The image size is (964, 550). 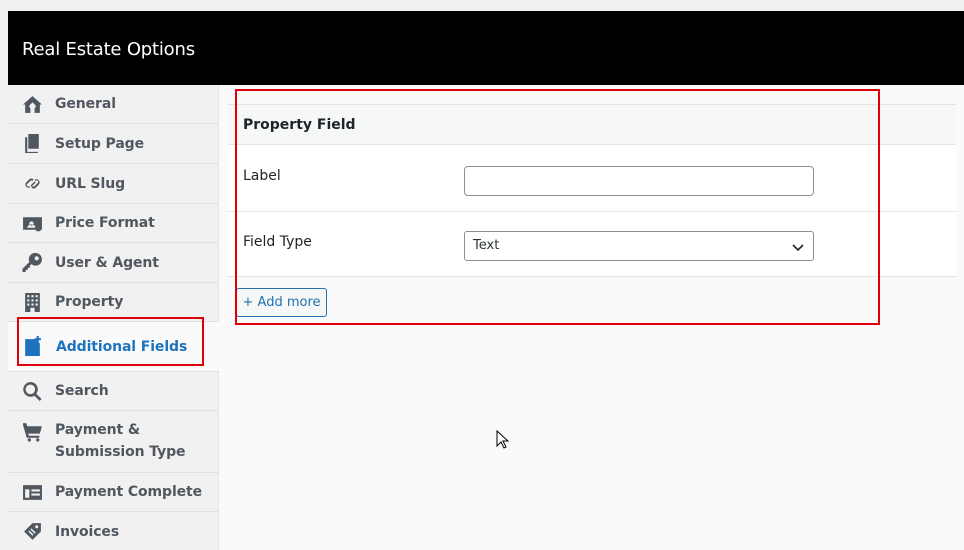 I want to click on sidebar-item-payment-complete: Payment Complete, so click(x=113, y=492).